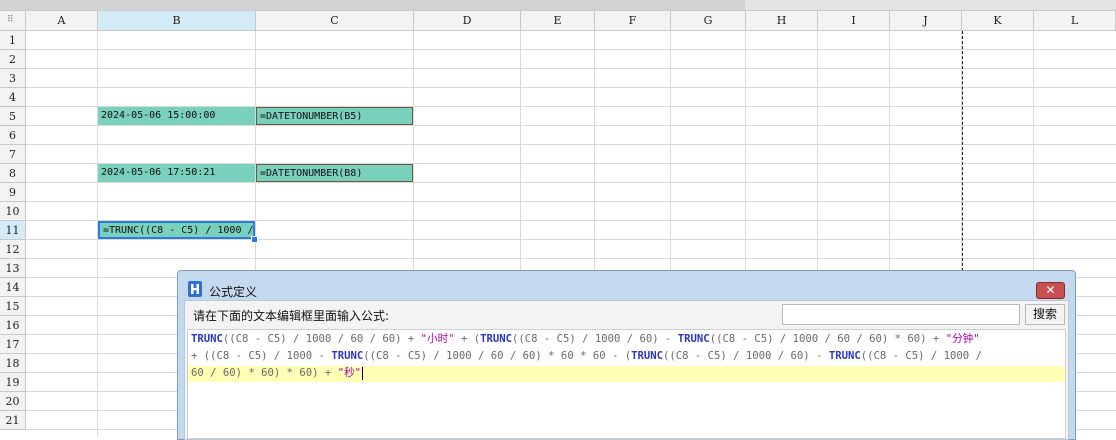 Image resolution: width=1116 pixels, height=440 pixels. Describe the element at coordinates (467, 339) in the screenshot. I see `formula-text: + (` at that location.